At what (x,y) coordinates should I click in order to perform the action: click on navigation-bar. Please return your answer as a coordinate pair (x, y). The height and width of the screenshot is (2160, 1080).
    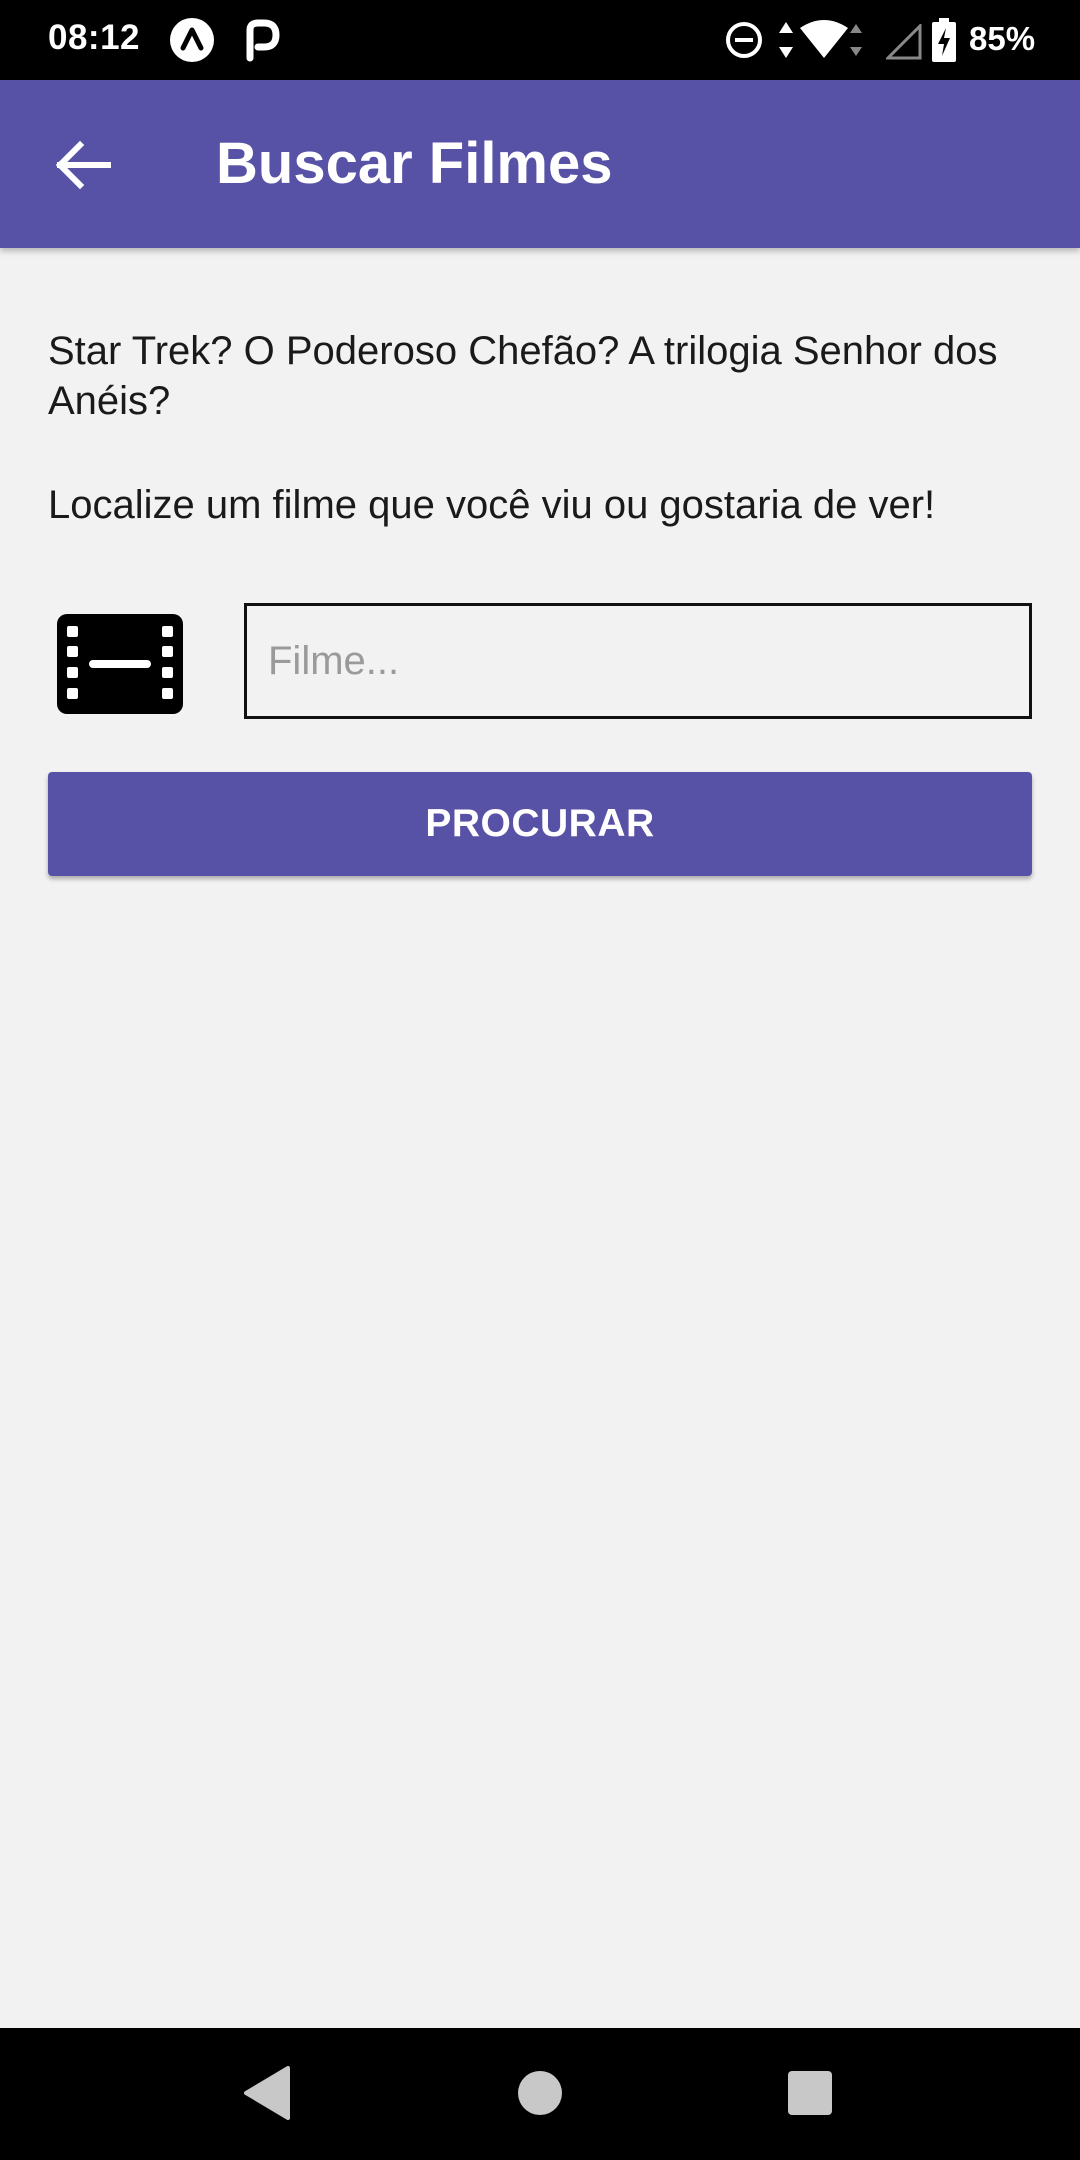
    Looking at the image, I should click on (540, 2094).